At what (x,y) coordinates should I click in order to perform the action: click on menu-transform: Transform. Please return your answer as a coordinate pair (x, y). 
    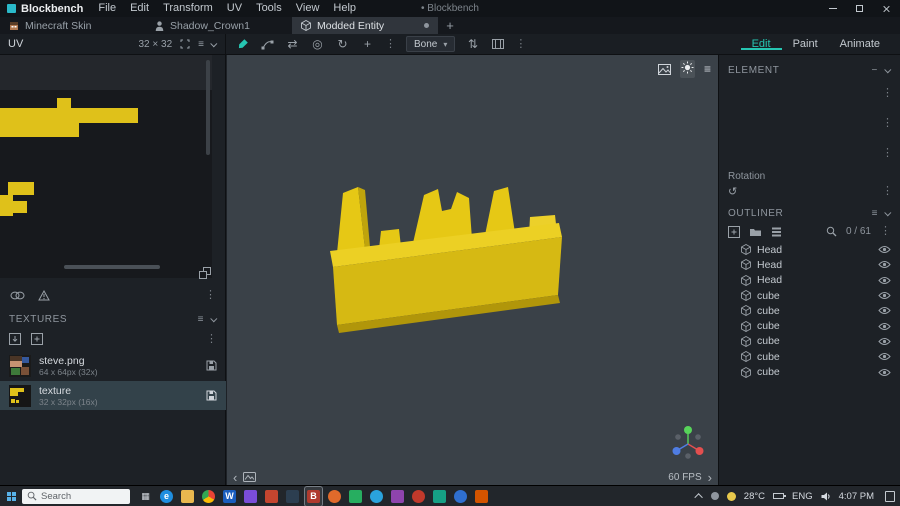
    Looking at the image, I should click on (188, 8).